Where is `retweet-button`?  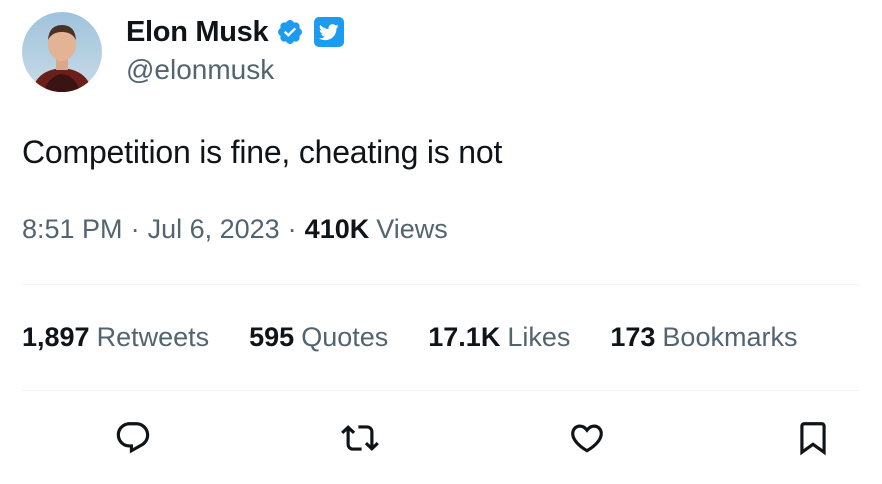
retweet-button is located at coordinates (360, 440).